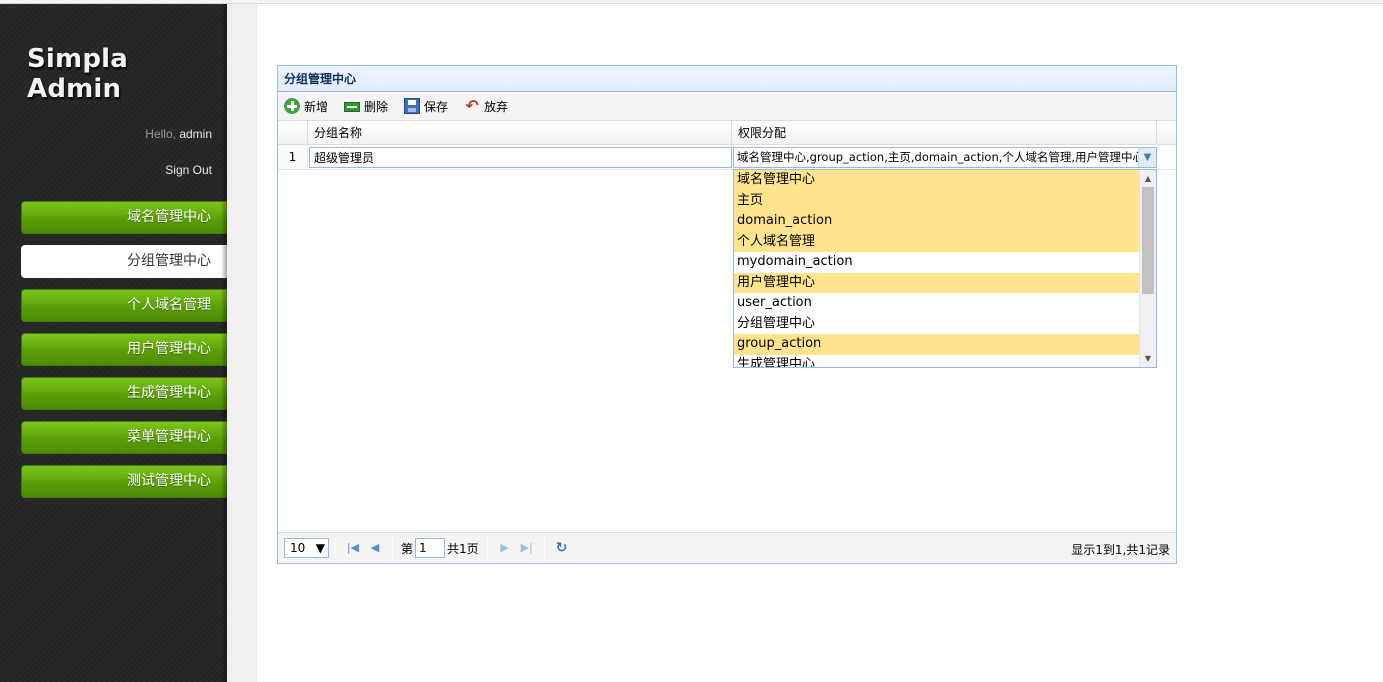 The image size is (1383, 682). What do you see at coordinates (375, 548) in the screenshot?
I see `prev-page-icon: ◀` at bounding box center [375, 548].